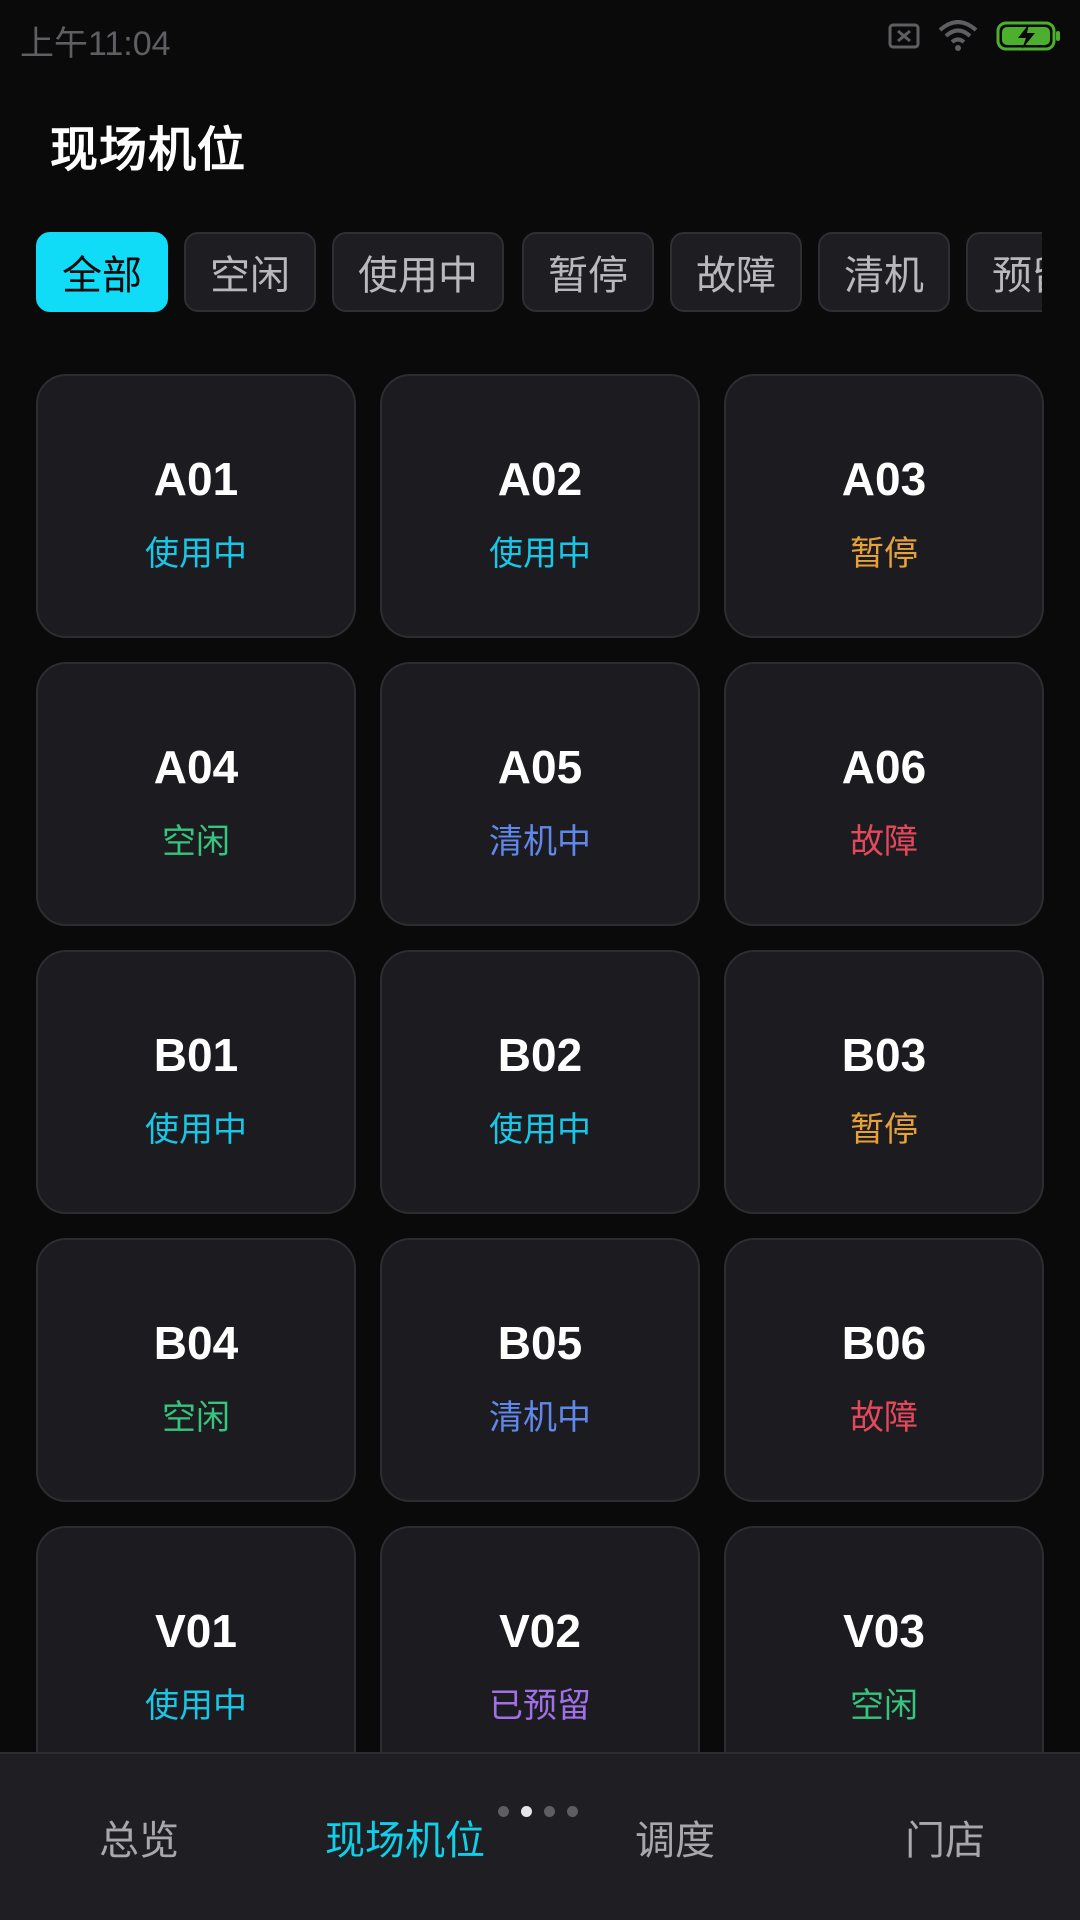 This screenshot has height=1920, width=1080. What do you see at coordinates (405, 1837) in the screenshot?
I see `nav-item-onsite-machines: 现场机位` at bounding box center [405, 1837].